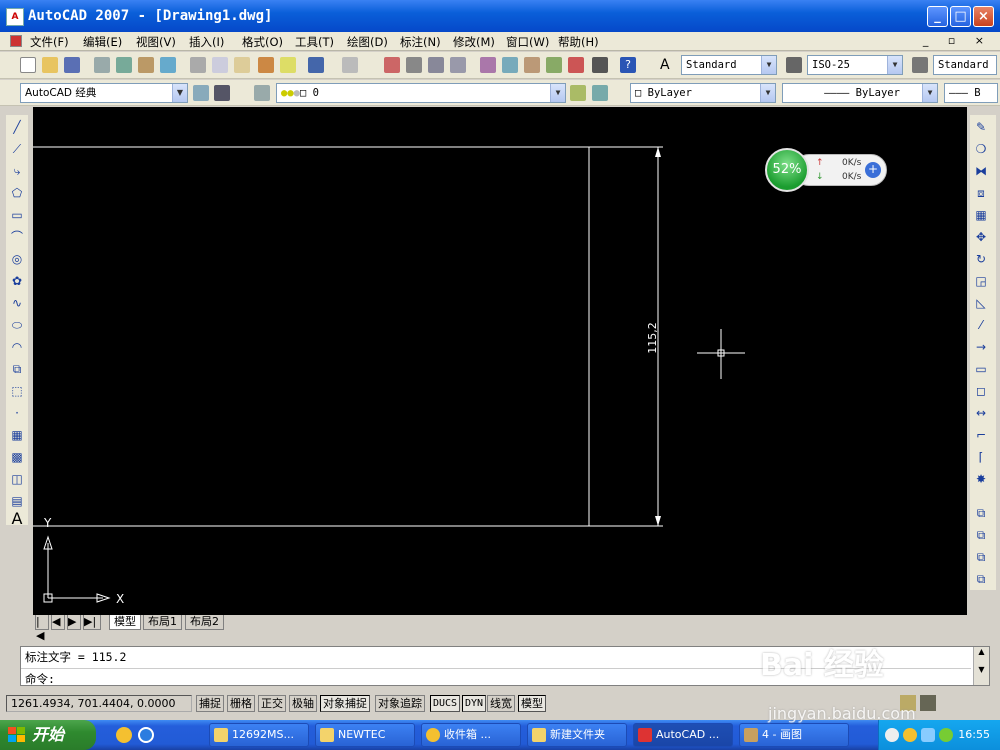 The height and width of the screenshot is (750, 1000). Describe the element at coordinates (787, 170) in the screenshot. I see `memory-percent-badge: 52%` at that location.